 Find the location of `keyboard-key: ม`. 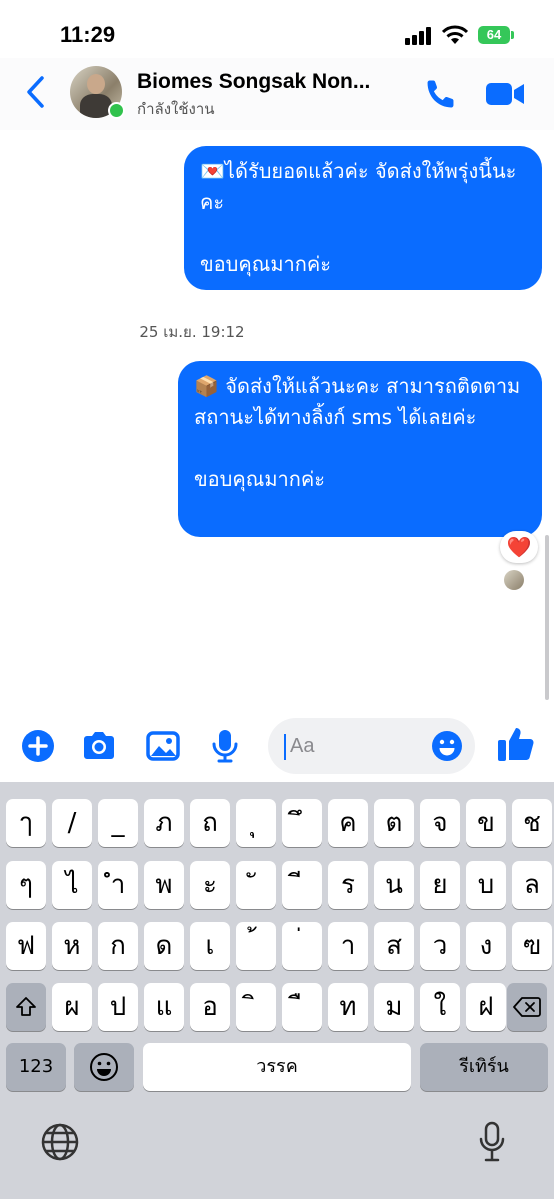

keyboard-key: ม is located at coordinates (394, 1007).